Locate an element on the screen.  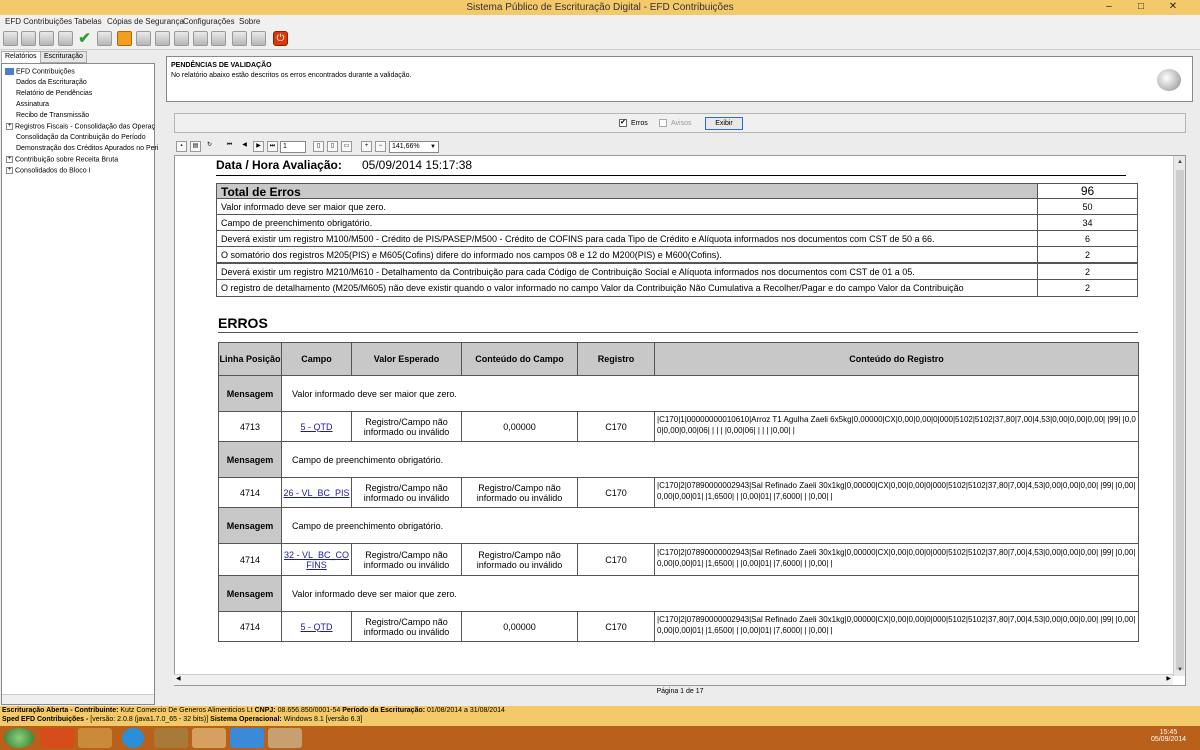
folder-icon is located at coordinates (46, 38).